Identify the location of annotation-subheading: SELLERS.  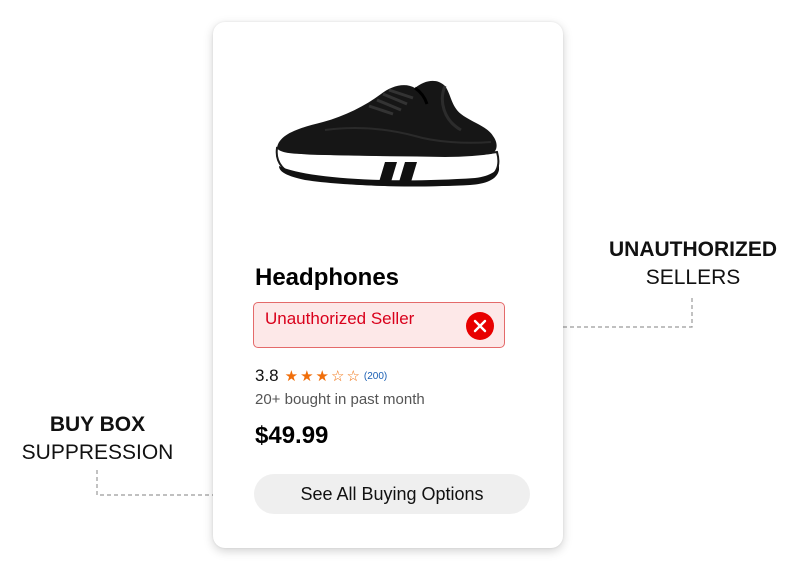
(693, 277).